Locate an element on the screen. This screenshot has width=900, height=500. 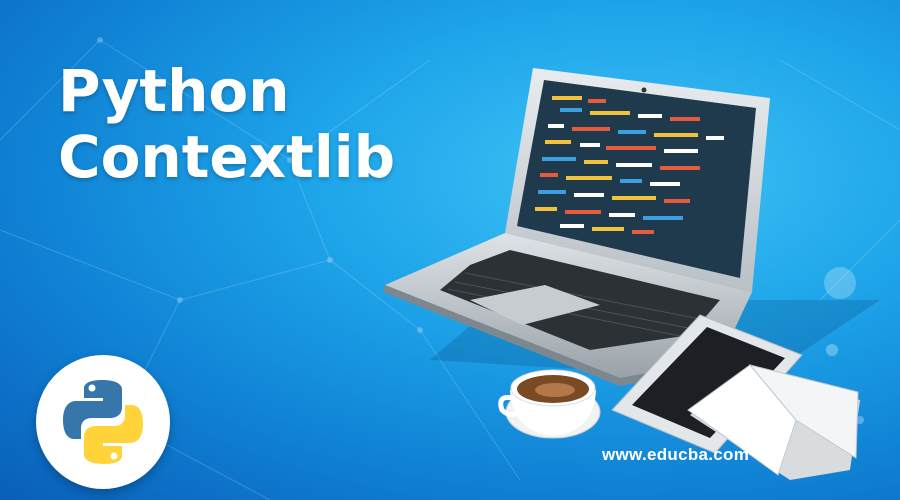
site-url: www.educba.com is located at coordinates (675, 455).